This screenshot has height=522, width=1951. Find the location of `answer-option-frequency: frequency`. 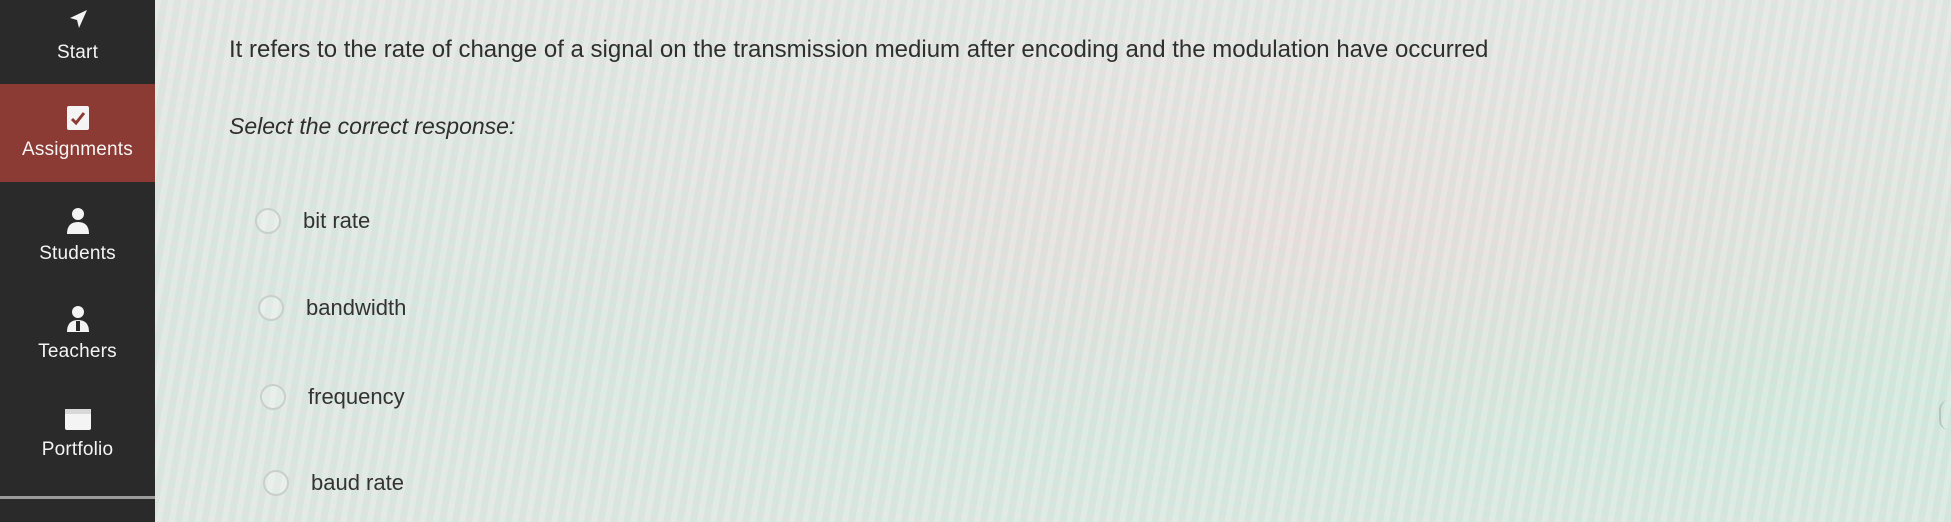

answer-option-frequency: frequency is located at coordinates (332, 397).